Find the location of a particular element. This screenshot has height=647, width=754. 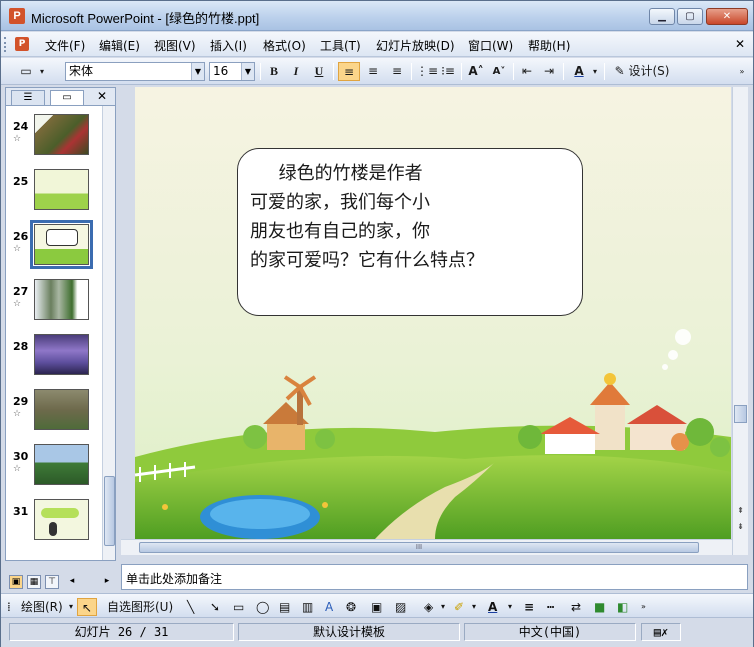

scrollbar-thumb: III is located at coordinates (419, 547).